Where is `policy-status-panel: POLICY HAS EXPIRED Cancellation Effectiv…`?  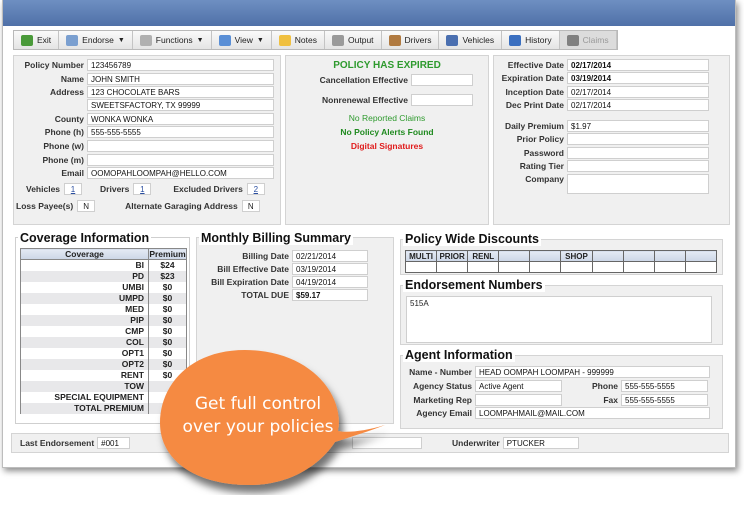
policy-status-panel: POLICY HAS EXPIRED Cancellation Effectiv… is located at coordinates (387, 140).